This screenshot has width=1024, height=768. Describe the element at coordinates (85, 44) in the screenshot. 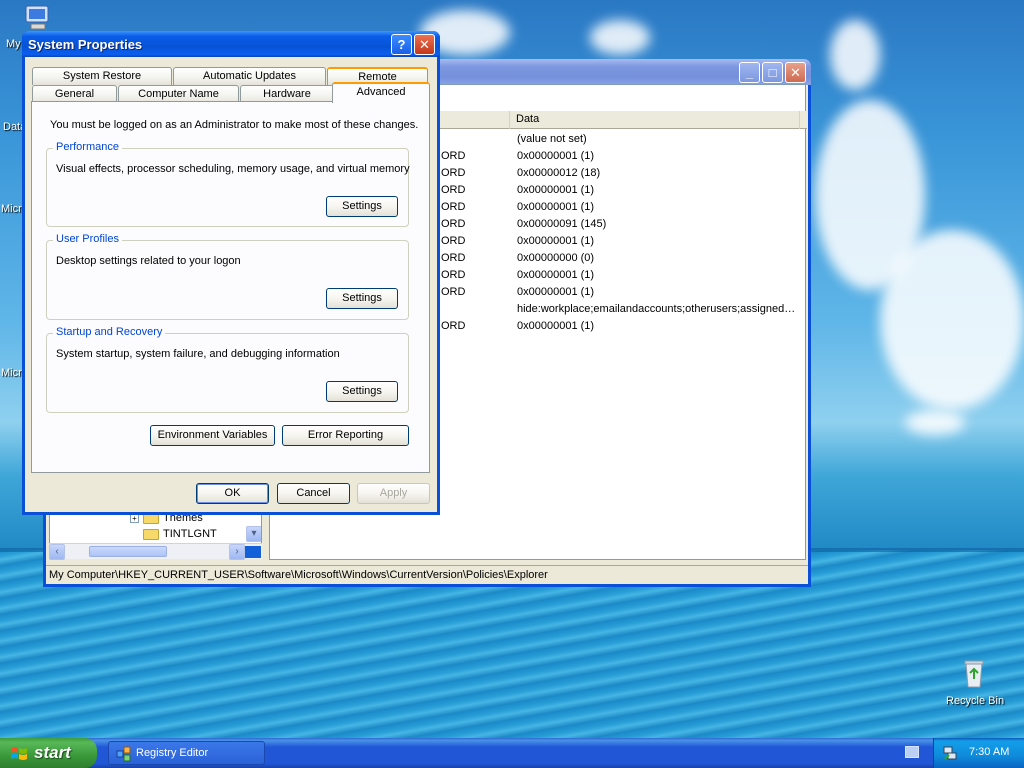

I see `dialog-title: System Properties` at that location.